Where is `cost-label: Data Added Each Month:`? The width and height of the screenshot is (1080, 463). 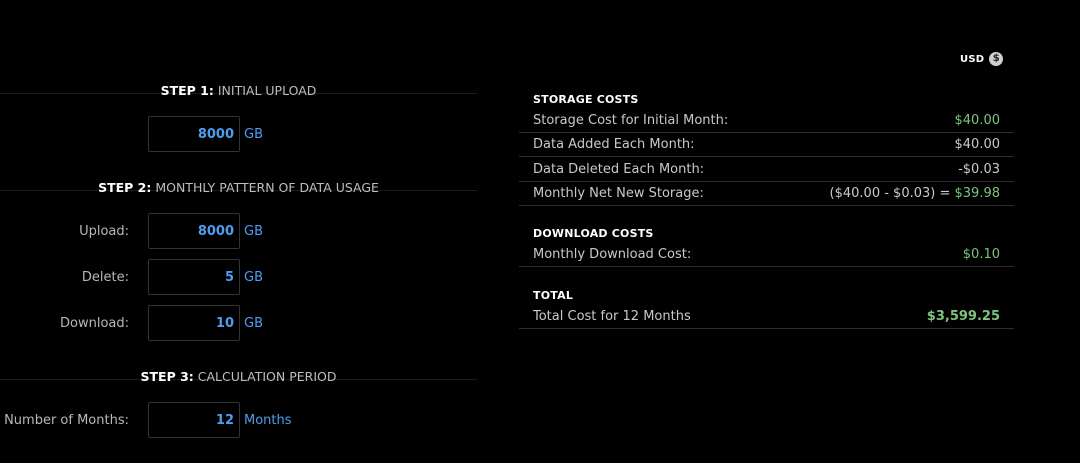 cost-label: Data Added Each Month: is located at coordinates (614, 144).